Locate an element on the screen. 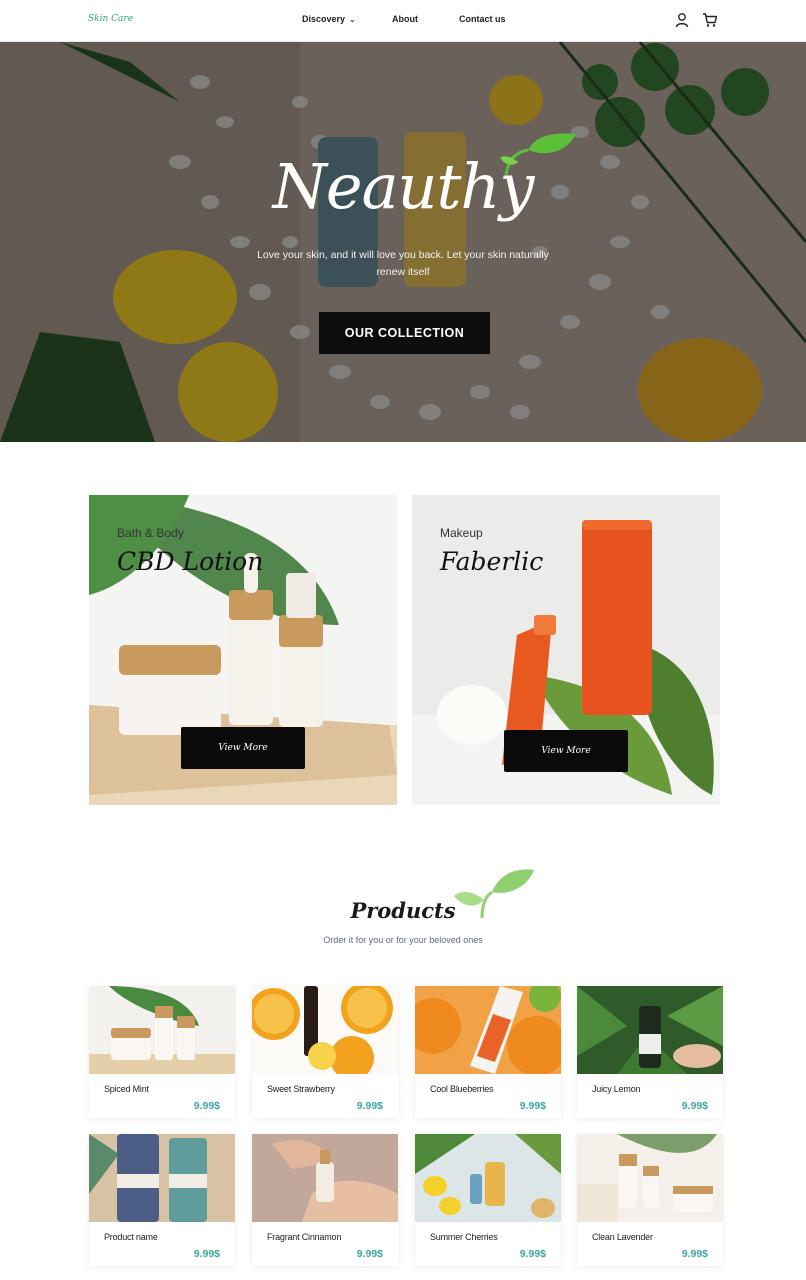 The image size is (806, 1280). chevron-down-icon: ⌄ is located at coordinates (352, 19).